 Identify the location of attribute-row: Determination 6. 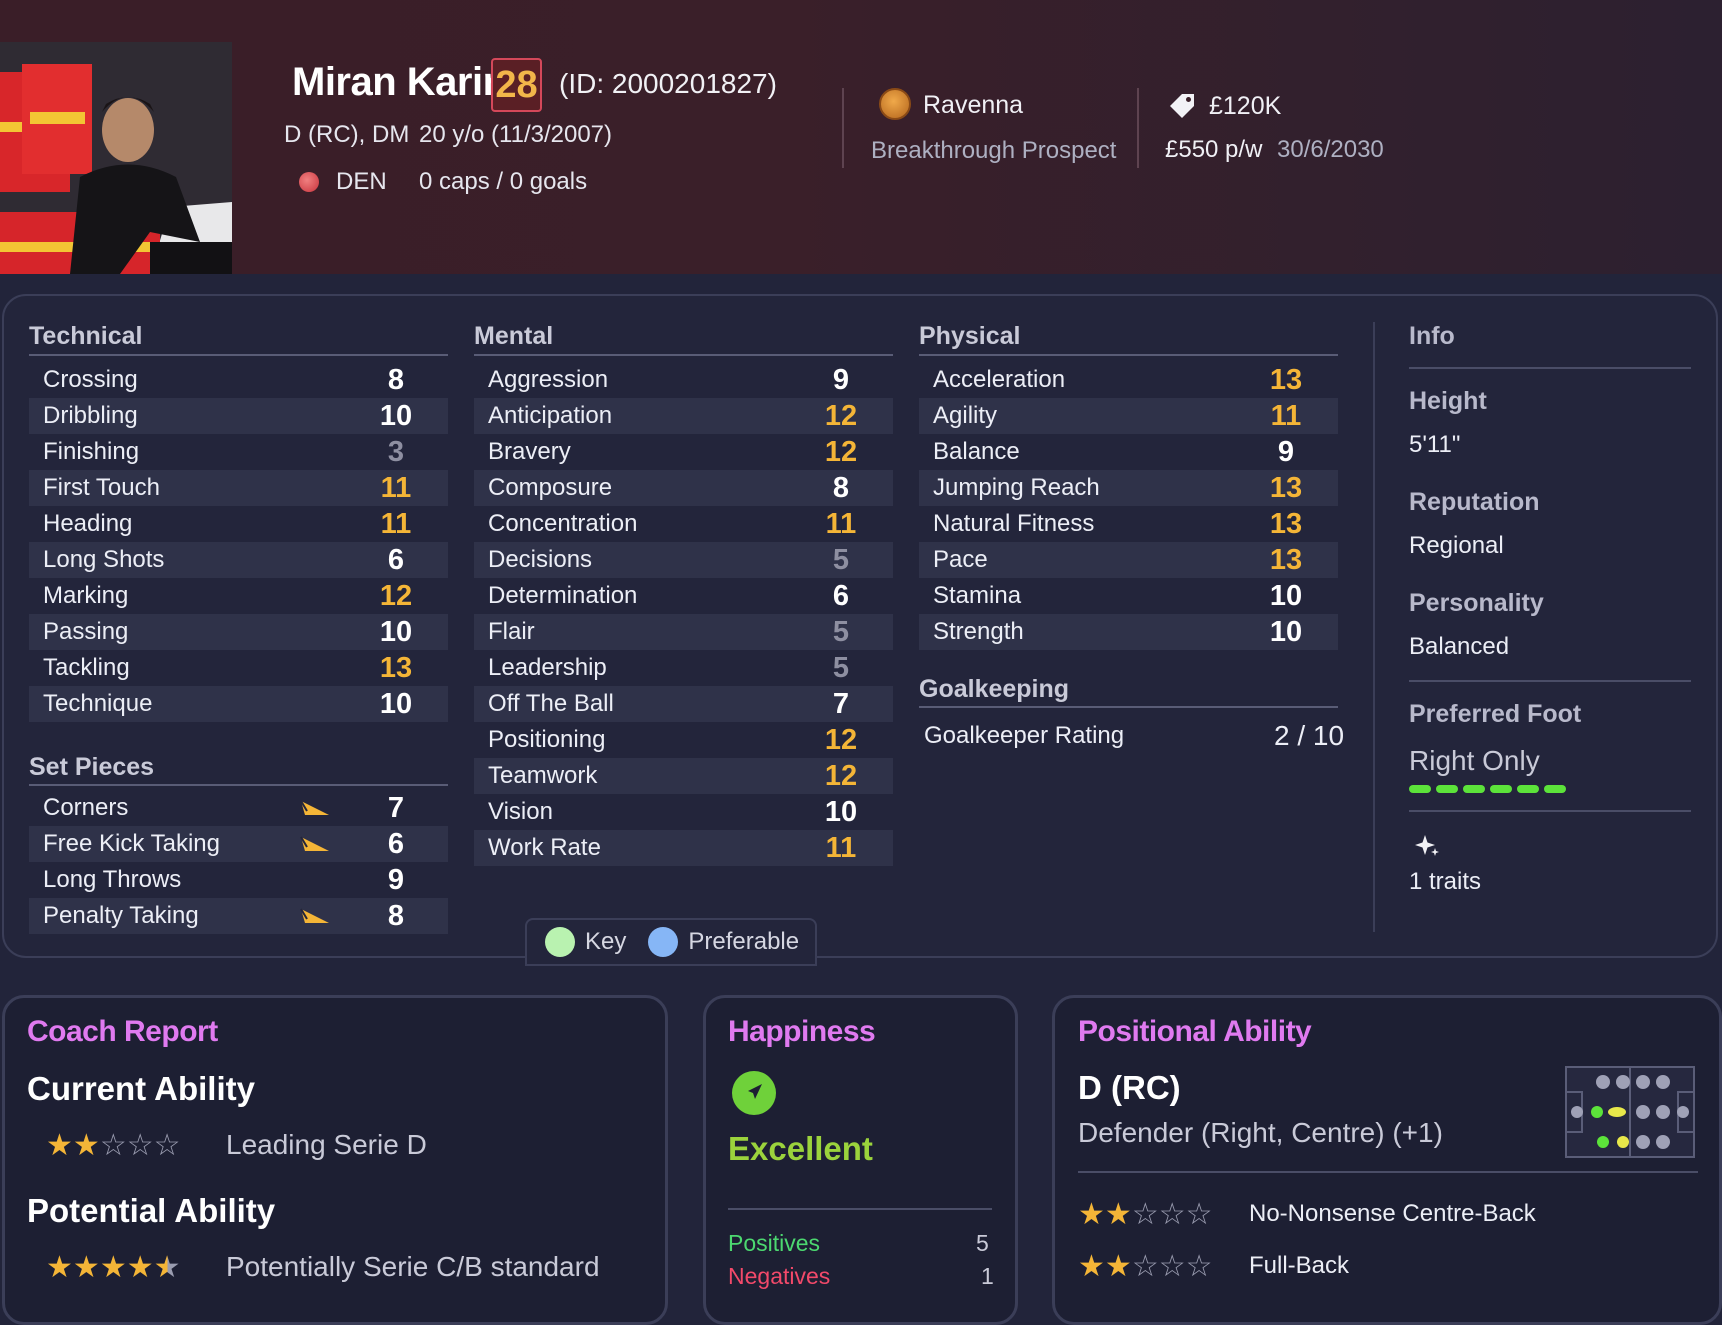
(683, 596).